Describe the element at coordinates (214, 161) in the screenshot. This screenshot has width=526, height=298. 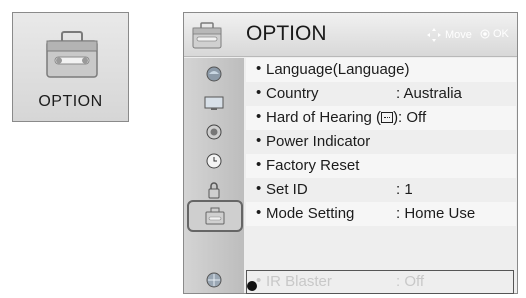
I see `clock-icon` at that location.